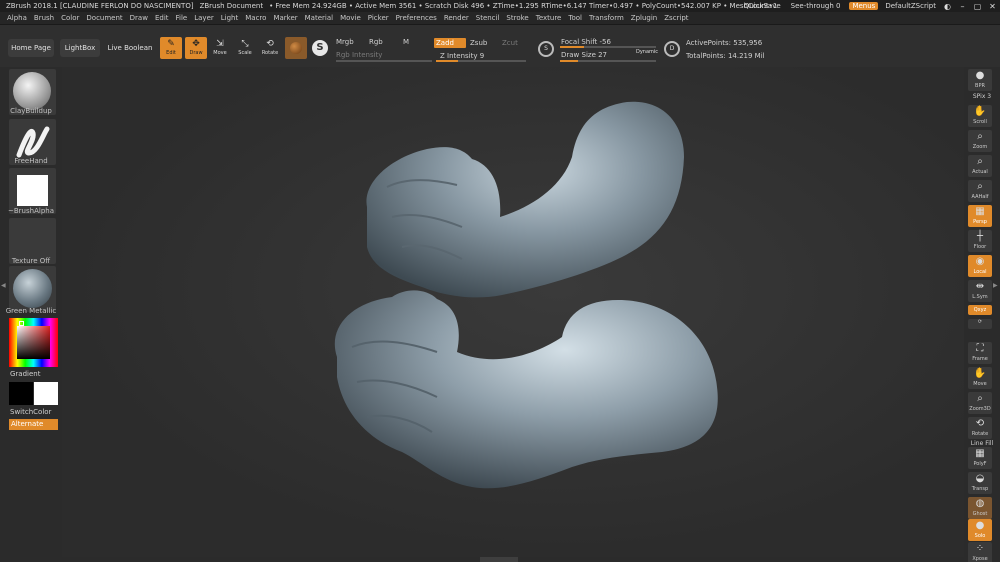  I want to click on menu-texture: Texture, so click(549, 18).